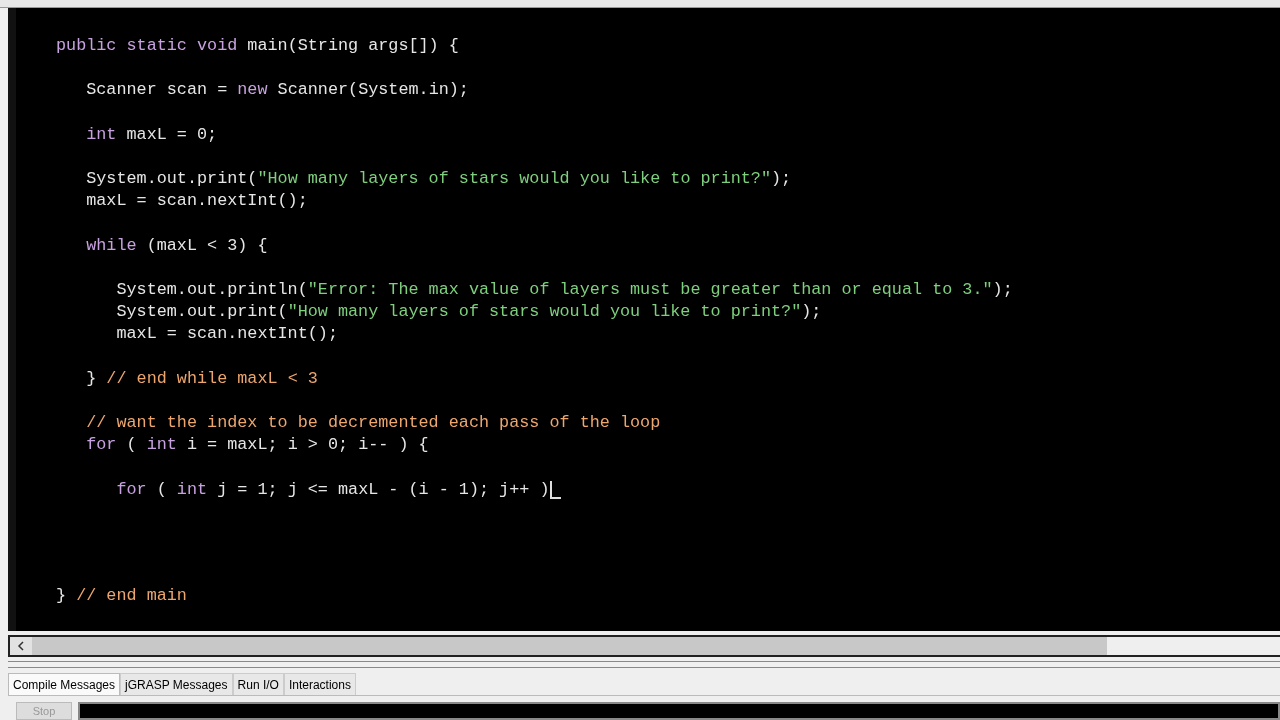  What do you see at coordinates (64, 684) in the screenshot?
I see `message-tab: Compile Messages` at bounding box center [64, 684].